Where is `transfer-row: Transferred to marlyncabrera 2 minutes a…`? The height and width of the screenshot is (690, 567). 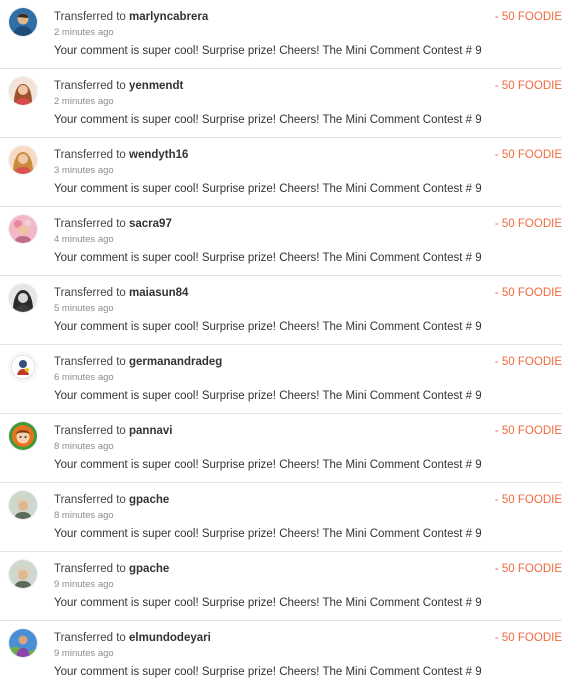
transfer-row: Transferred to marlyncabrera 2 minutes a… is located at coordinates (281, 34).